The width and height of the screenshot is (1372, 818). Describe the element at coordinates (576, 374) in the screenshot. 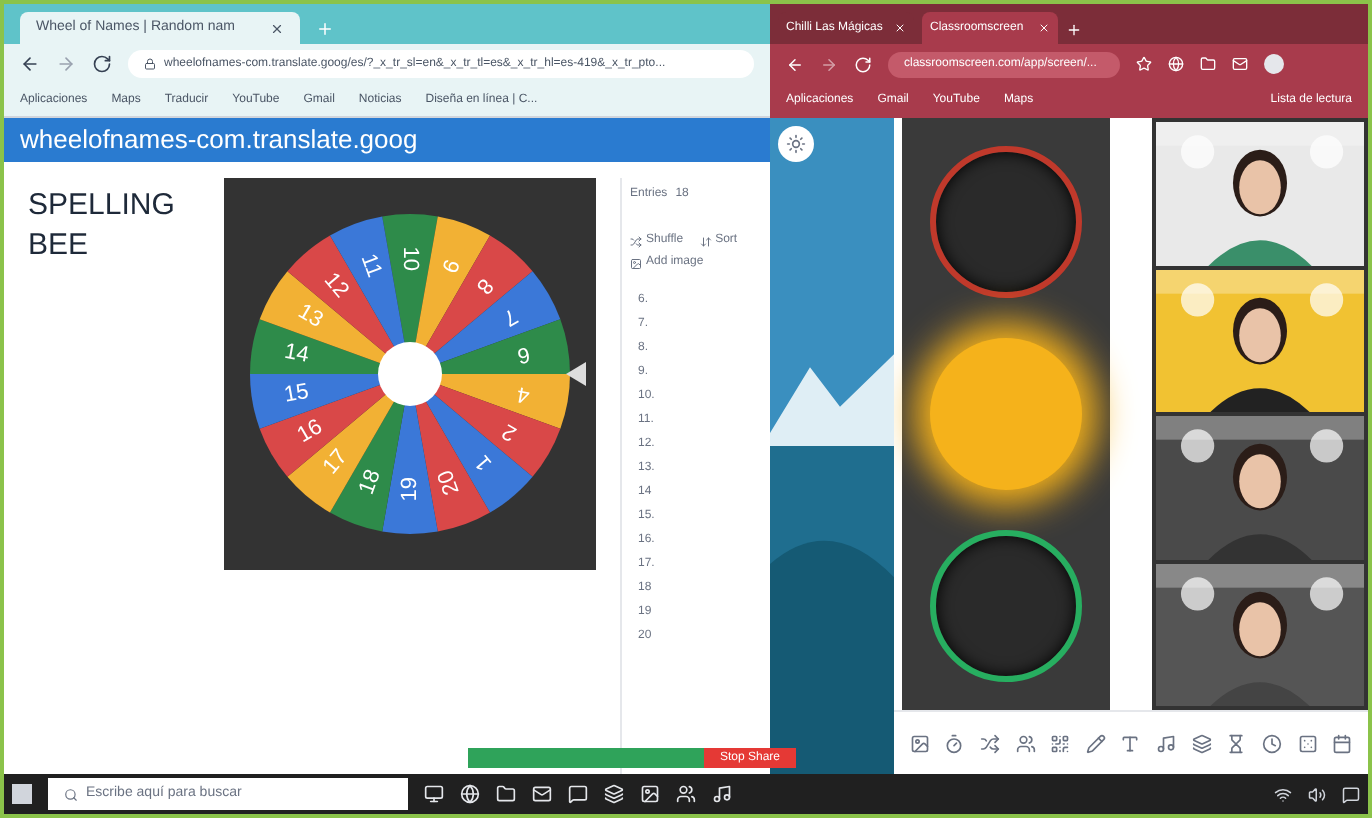

I see `pointer-icon` at that location.